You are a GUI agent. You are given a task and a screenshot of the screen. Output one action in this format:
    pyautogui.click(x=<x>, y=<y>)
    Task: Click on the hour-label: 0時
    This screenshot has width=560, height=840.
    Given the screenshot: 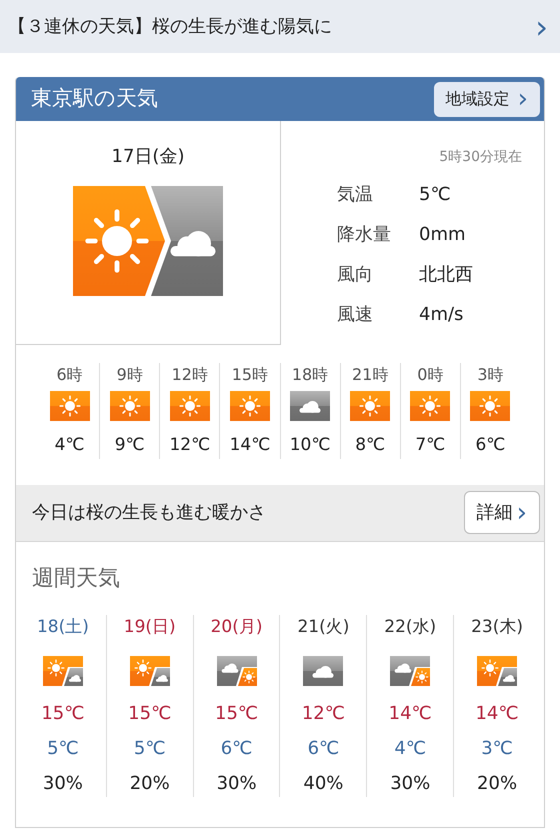 What is the action you would take?
    pyautogui.click(x=430, y=375)
    